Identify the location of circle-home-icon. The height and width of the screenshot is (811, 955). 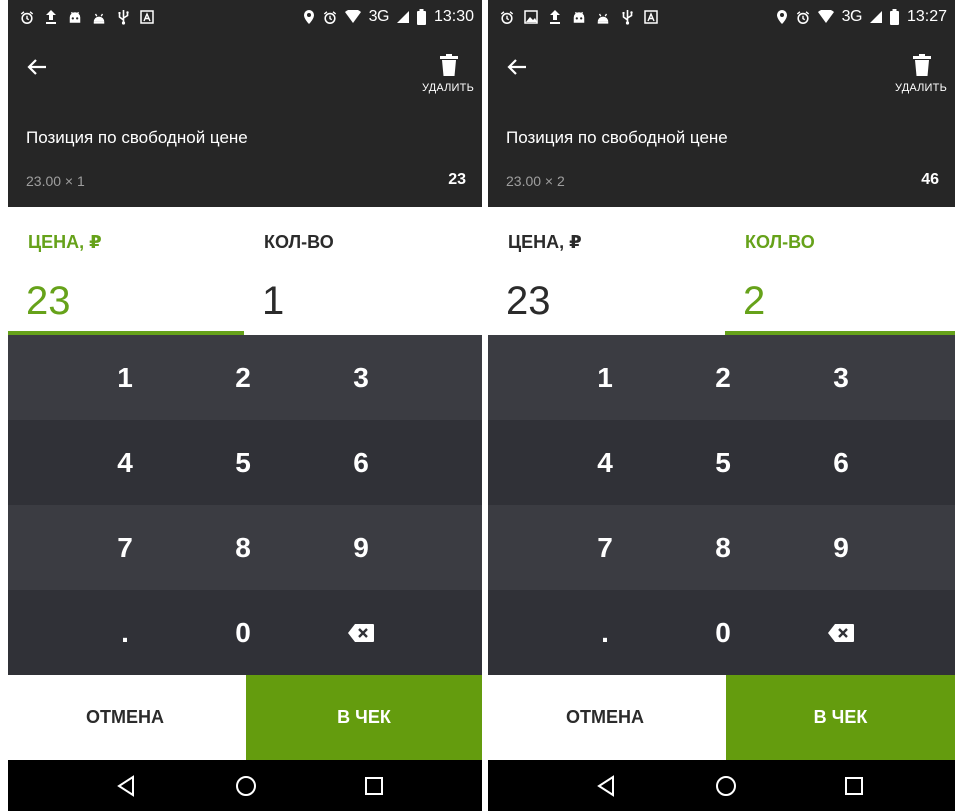
(726, 785).